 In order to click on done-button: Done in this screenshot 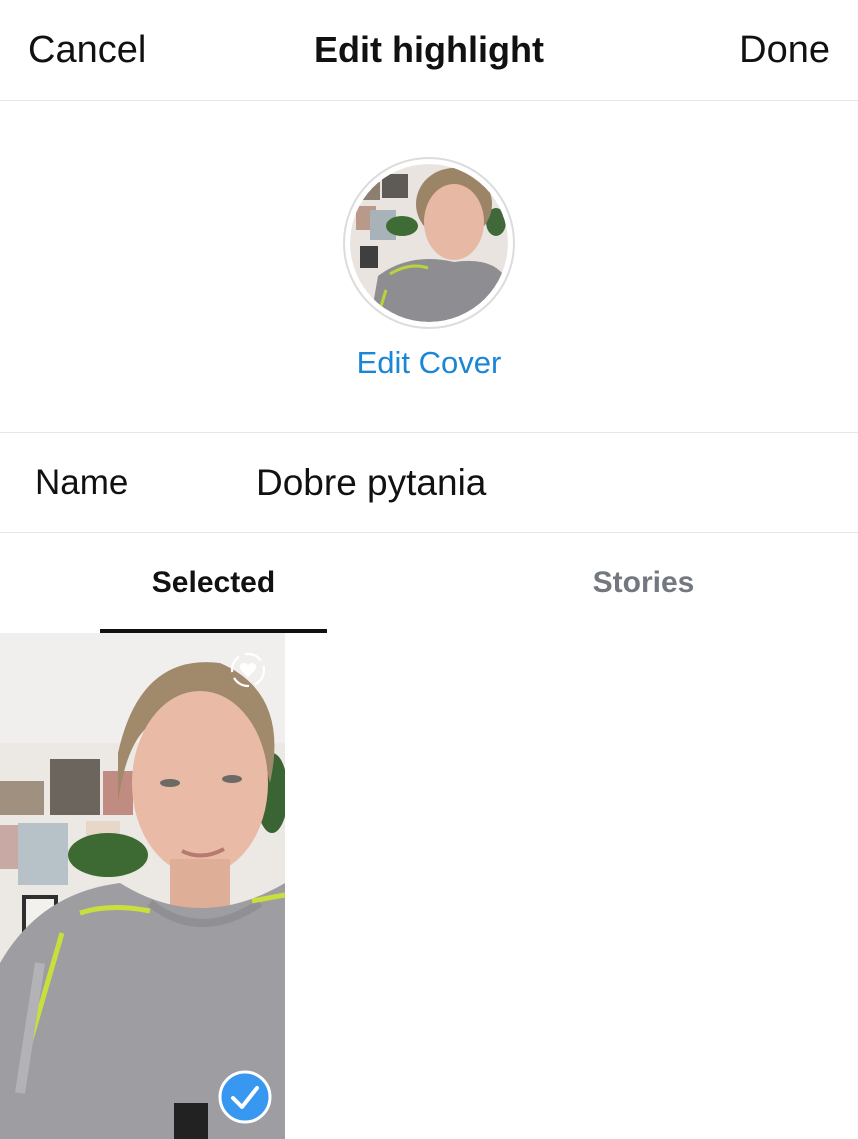, I will do `click(784, 50)`.